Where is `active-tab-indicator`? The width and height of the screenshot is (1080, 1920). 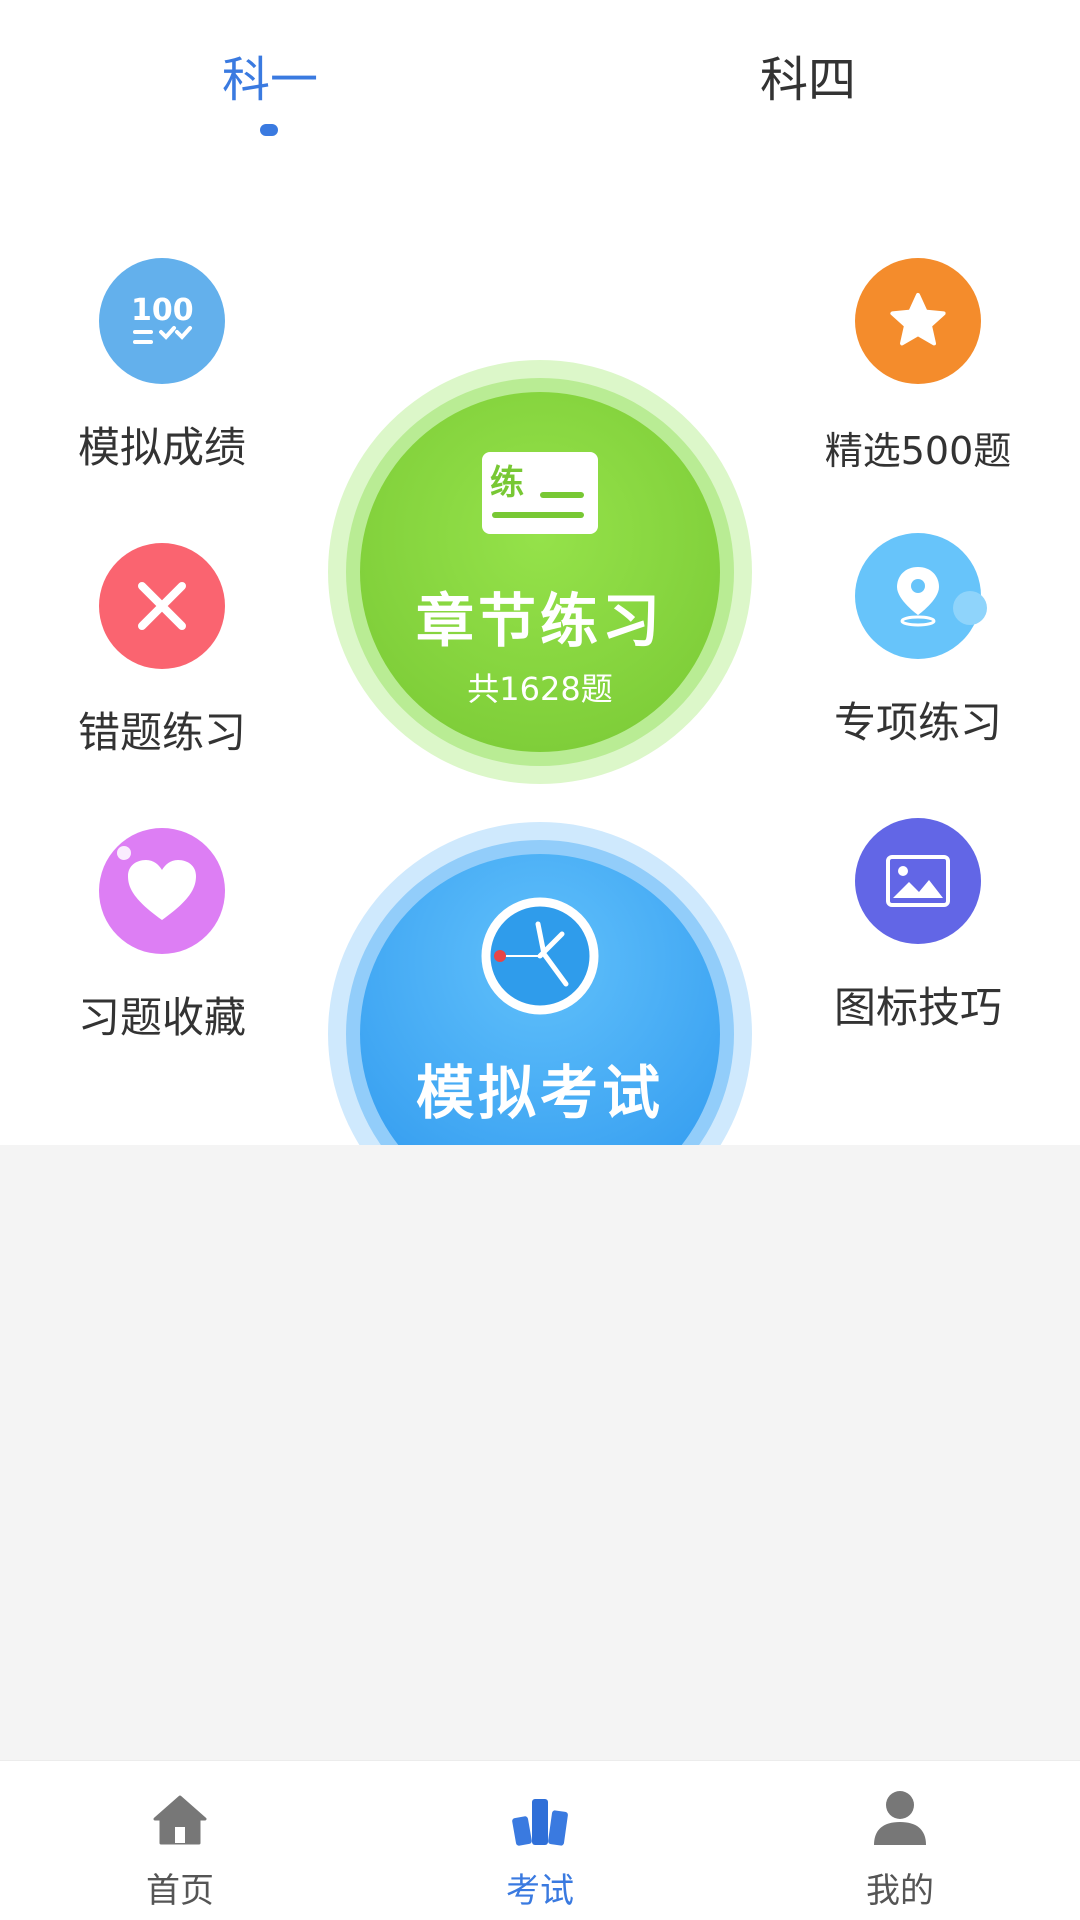 active-tab-indicator is located at coordinates (269, 130).